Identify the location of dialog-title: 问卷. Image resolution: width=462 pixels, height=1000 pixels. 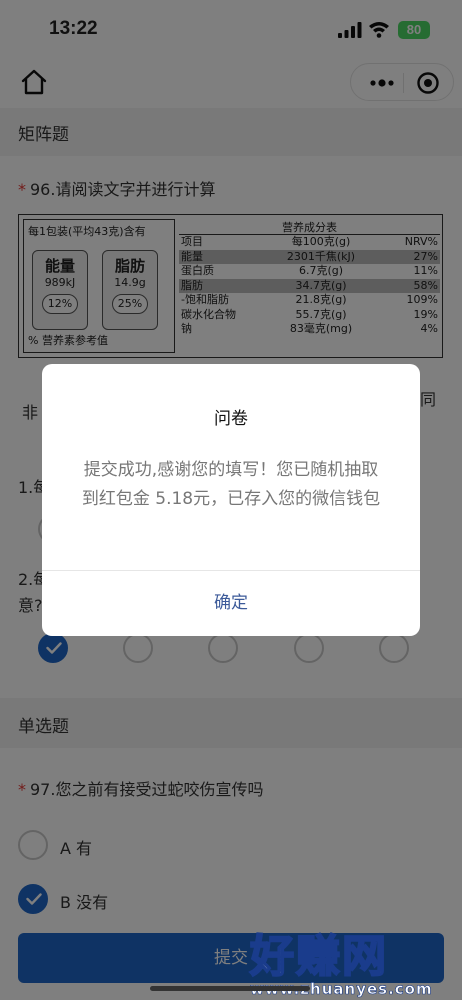
(231, 419).